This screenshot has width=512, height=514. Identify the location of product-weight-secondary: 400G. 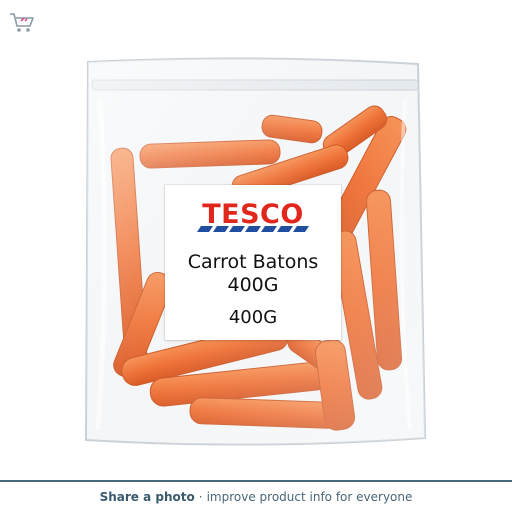
(253, 317).